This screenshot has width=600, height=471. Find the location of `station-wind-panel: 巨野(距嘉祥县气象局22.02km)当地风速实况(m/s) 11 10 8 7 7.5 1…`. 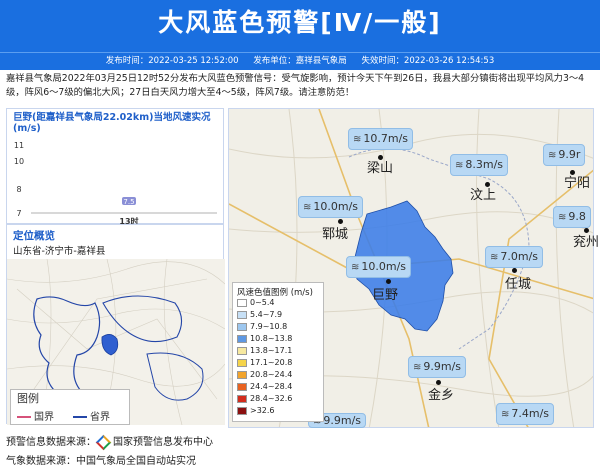

station-wind-panel: 巨野(距嘉祥县气象局22.02km)当地风速实况(m/s) 11 10 8 7 7.5 1… is located at coordinates (115, 166).